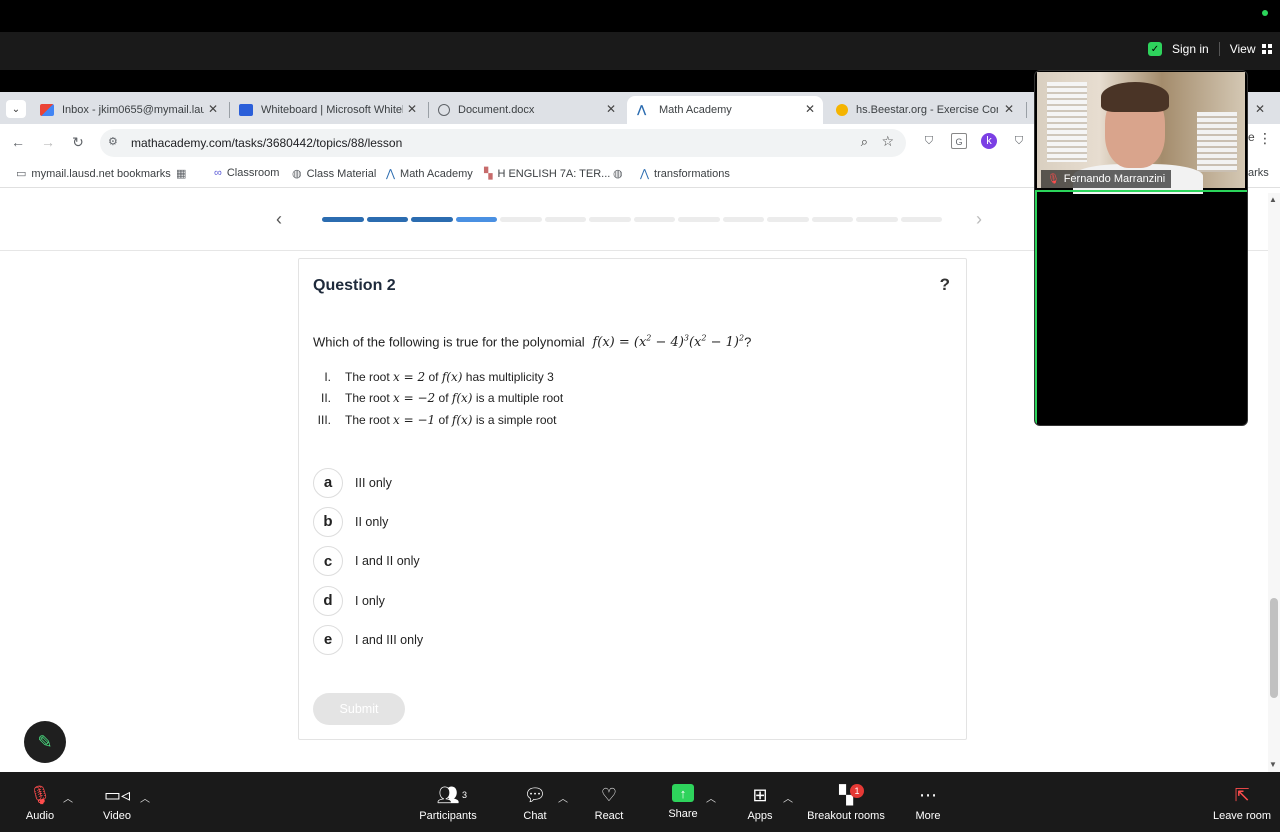 This screenshot has width=1280, height=832. I want to click on statement-math: x = −1, so click(414, 419).